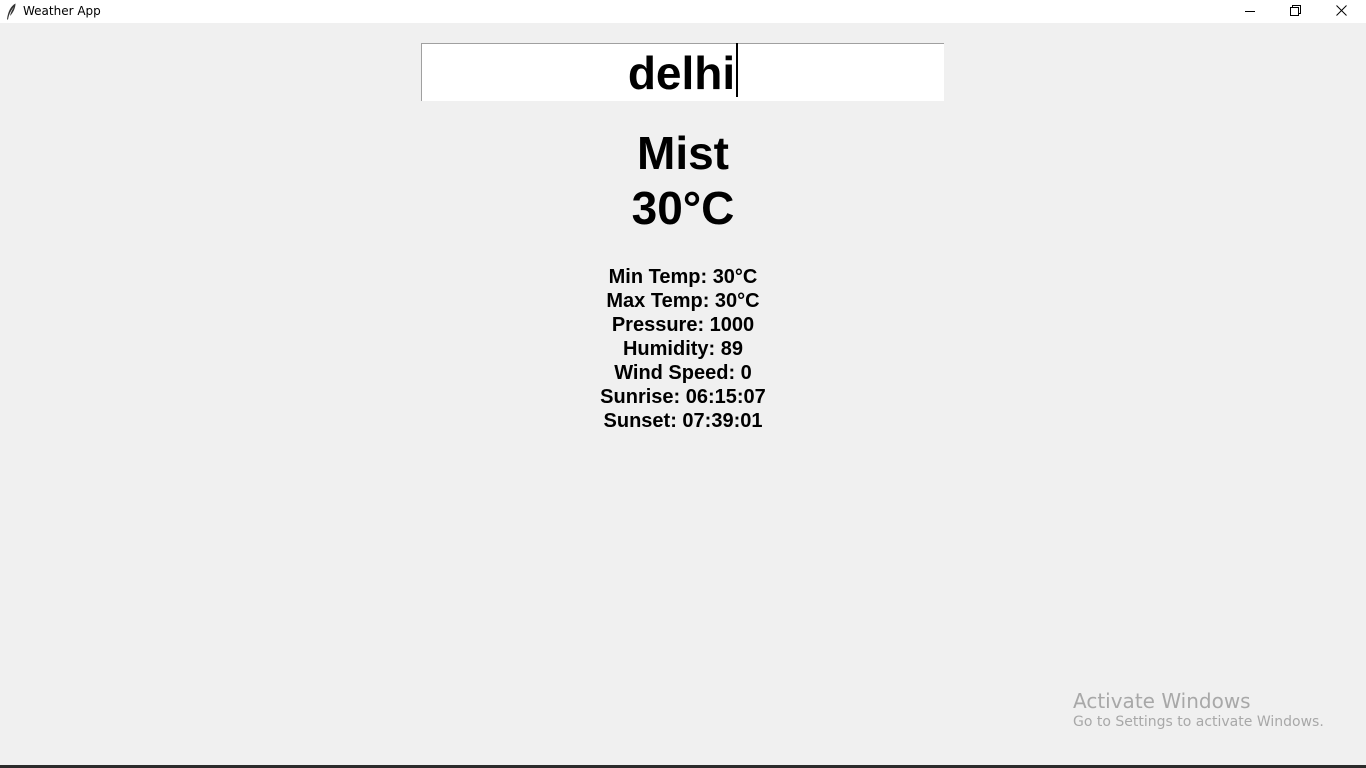 This screenshot has height=768, width=1366. Describe the element at coordinates (683, 277) in the screenshot. I see `min-temp-label: Min Temp: 30°C` at that location.